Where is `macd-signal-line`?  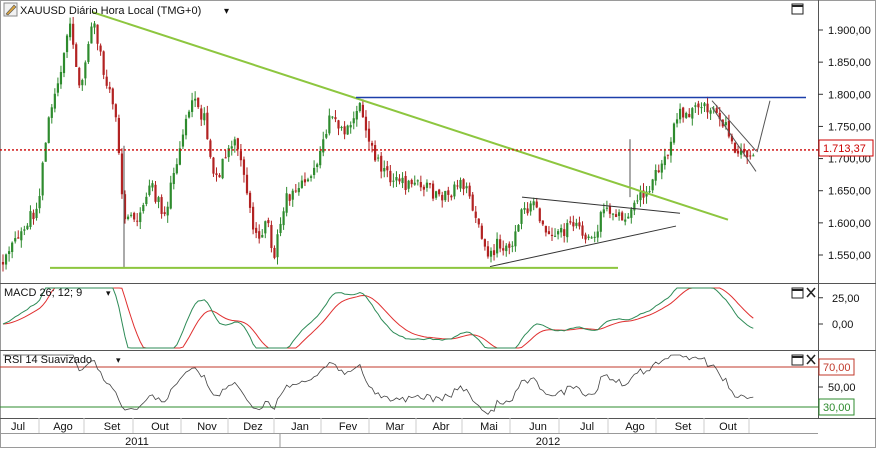 macd-signal-line is located at coordinates (378, 318).